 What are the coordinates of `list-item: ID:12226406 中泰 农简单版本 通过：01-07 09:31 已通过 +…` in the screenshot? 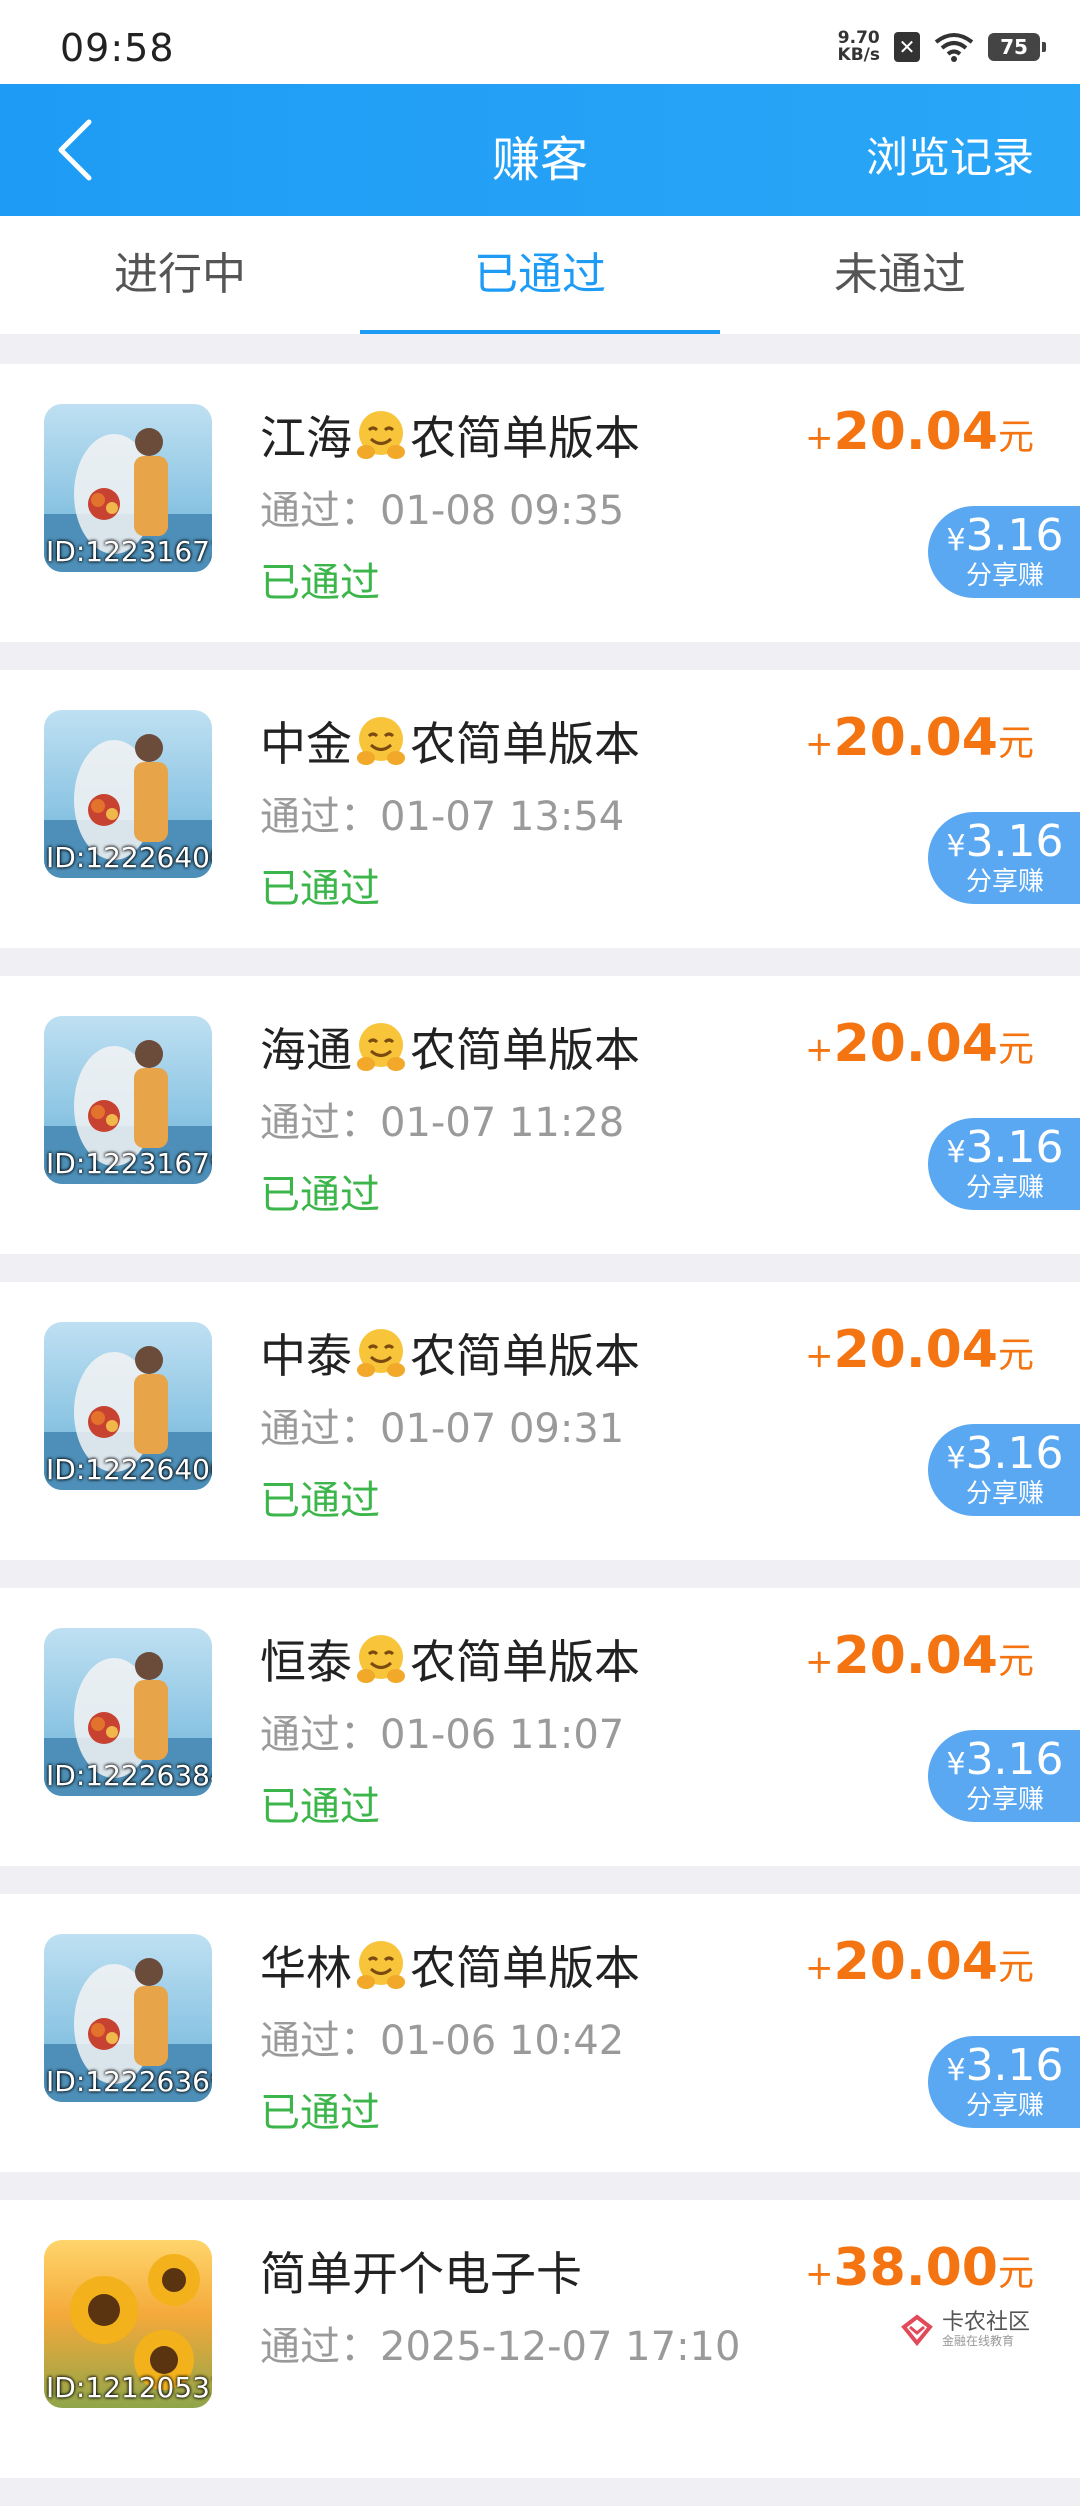 It's located at (540, 1421).